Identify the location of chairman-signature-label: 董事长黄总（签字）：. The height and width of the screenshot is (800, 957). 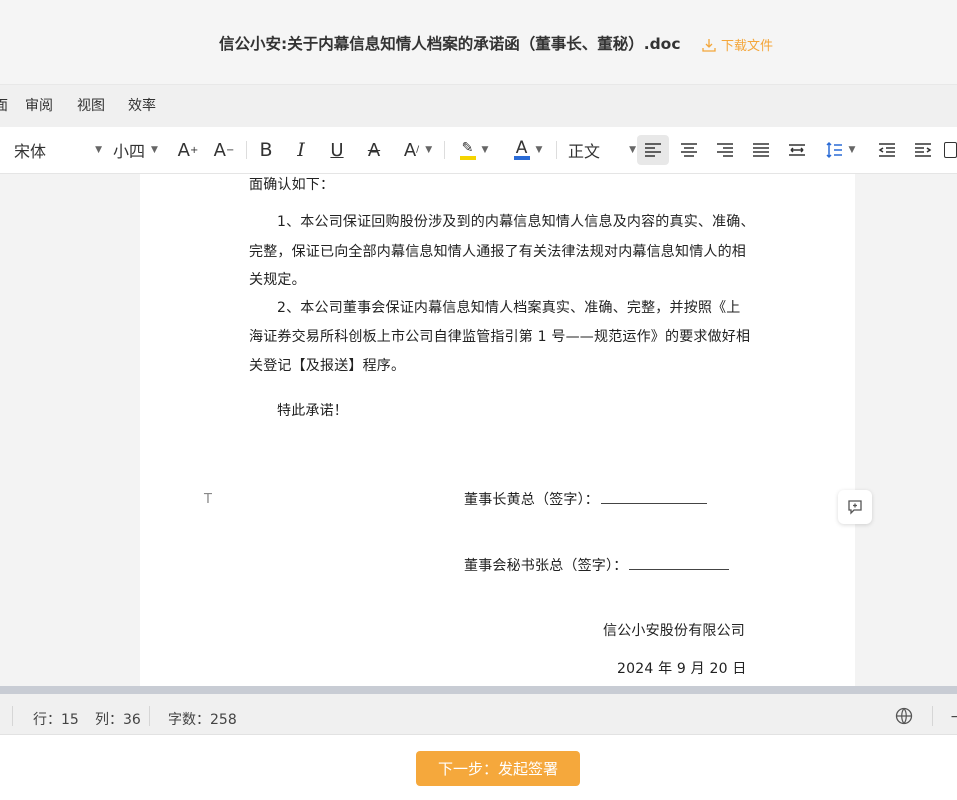
(531, 500).